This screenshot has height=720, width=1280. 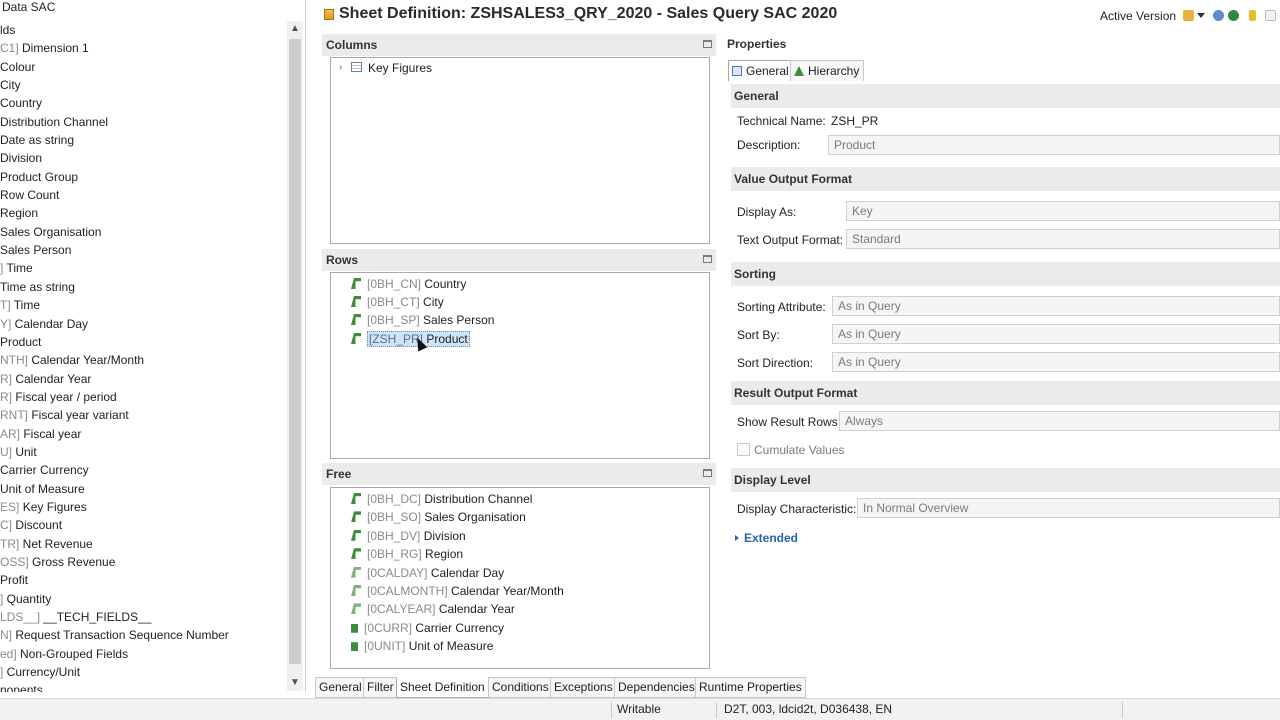 What do you see at coordinates (397, 302) in the screenshot?
I see `row-item-city: [0BH_CT] City` at bounding box center [397, 302].